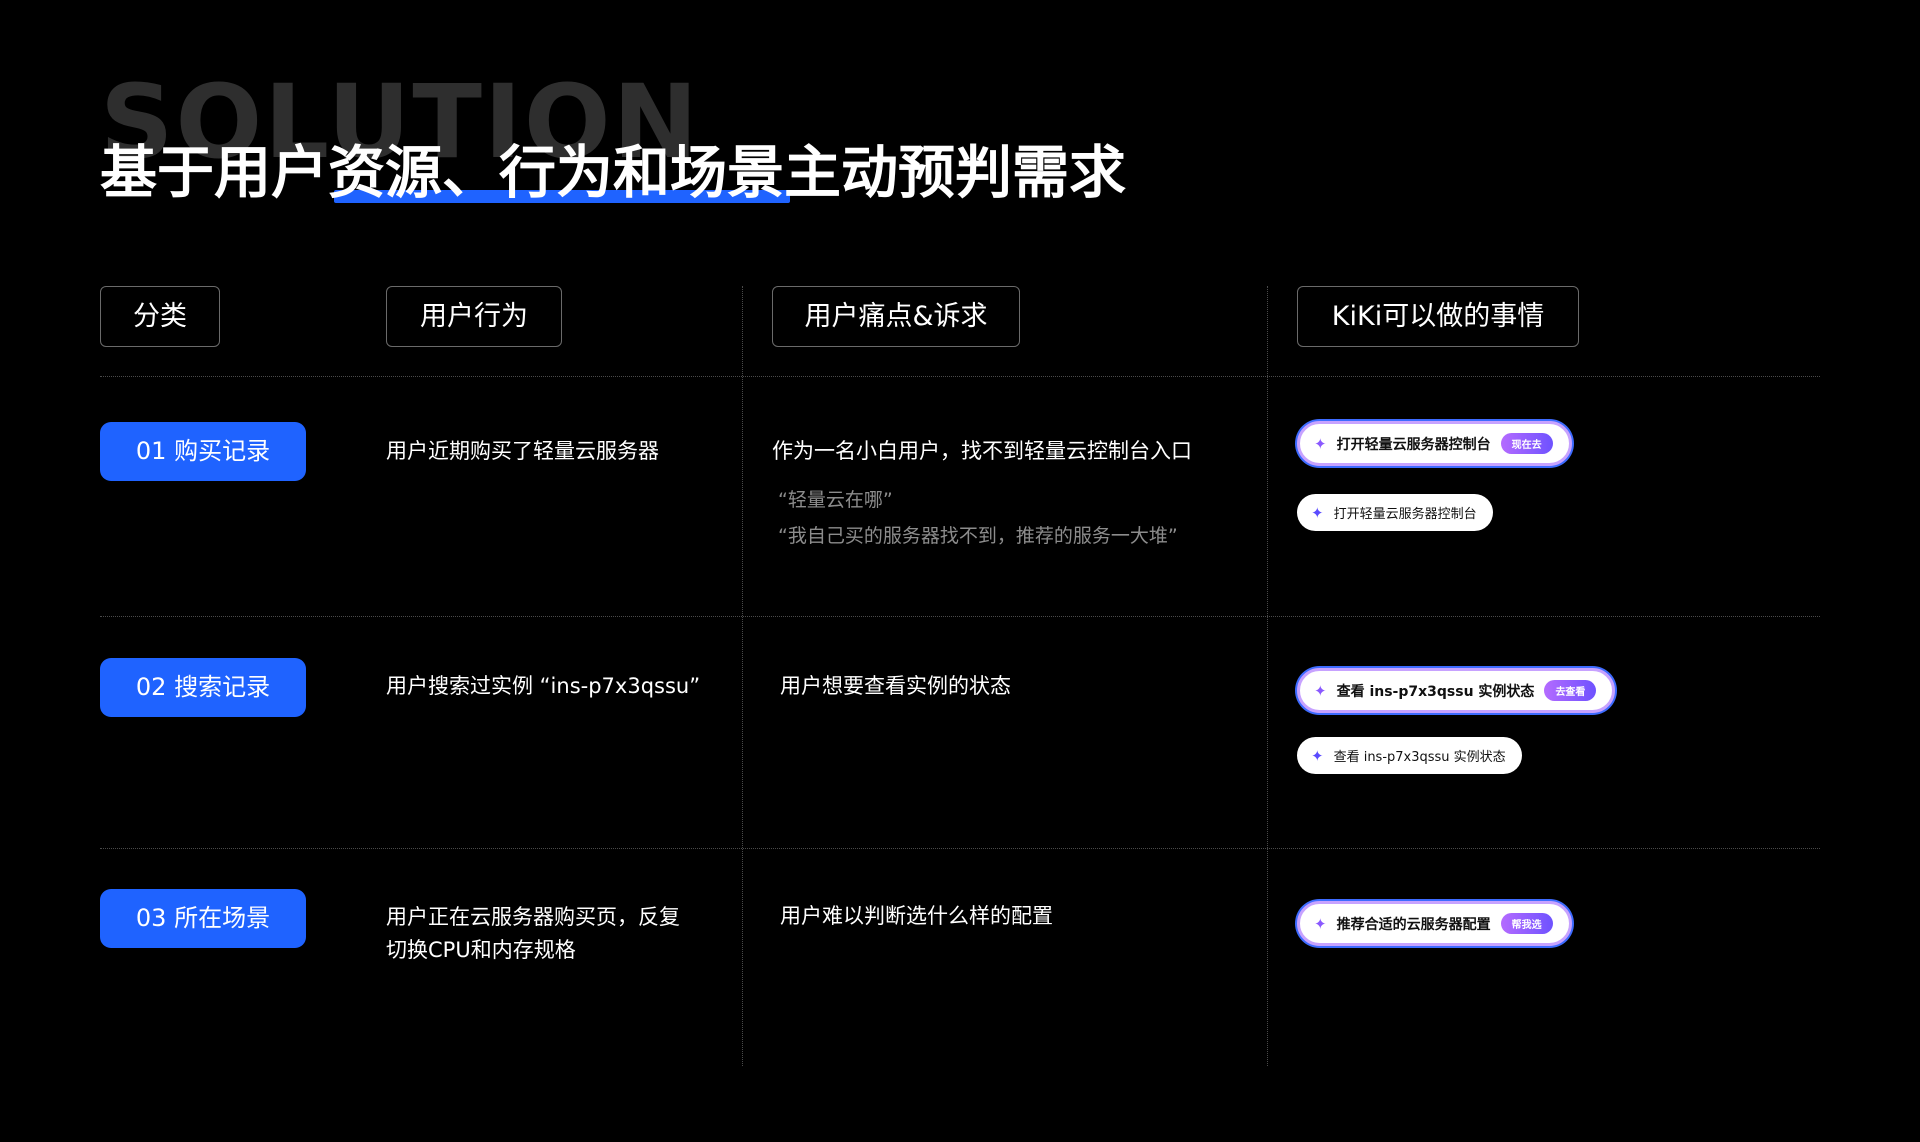  Describe the element at coordinates (1438, 316) in the screenshot. I see `header-kiki: KiKi可以做的事情` at that location.